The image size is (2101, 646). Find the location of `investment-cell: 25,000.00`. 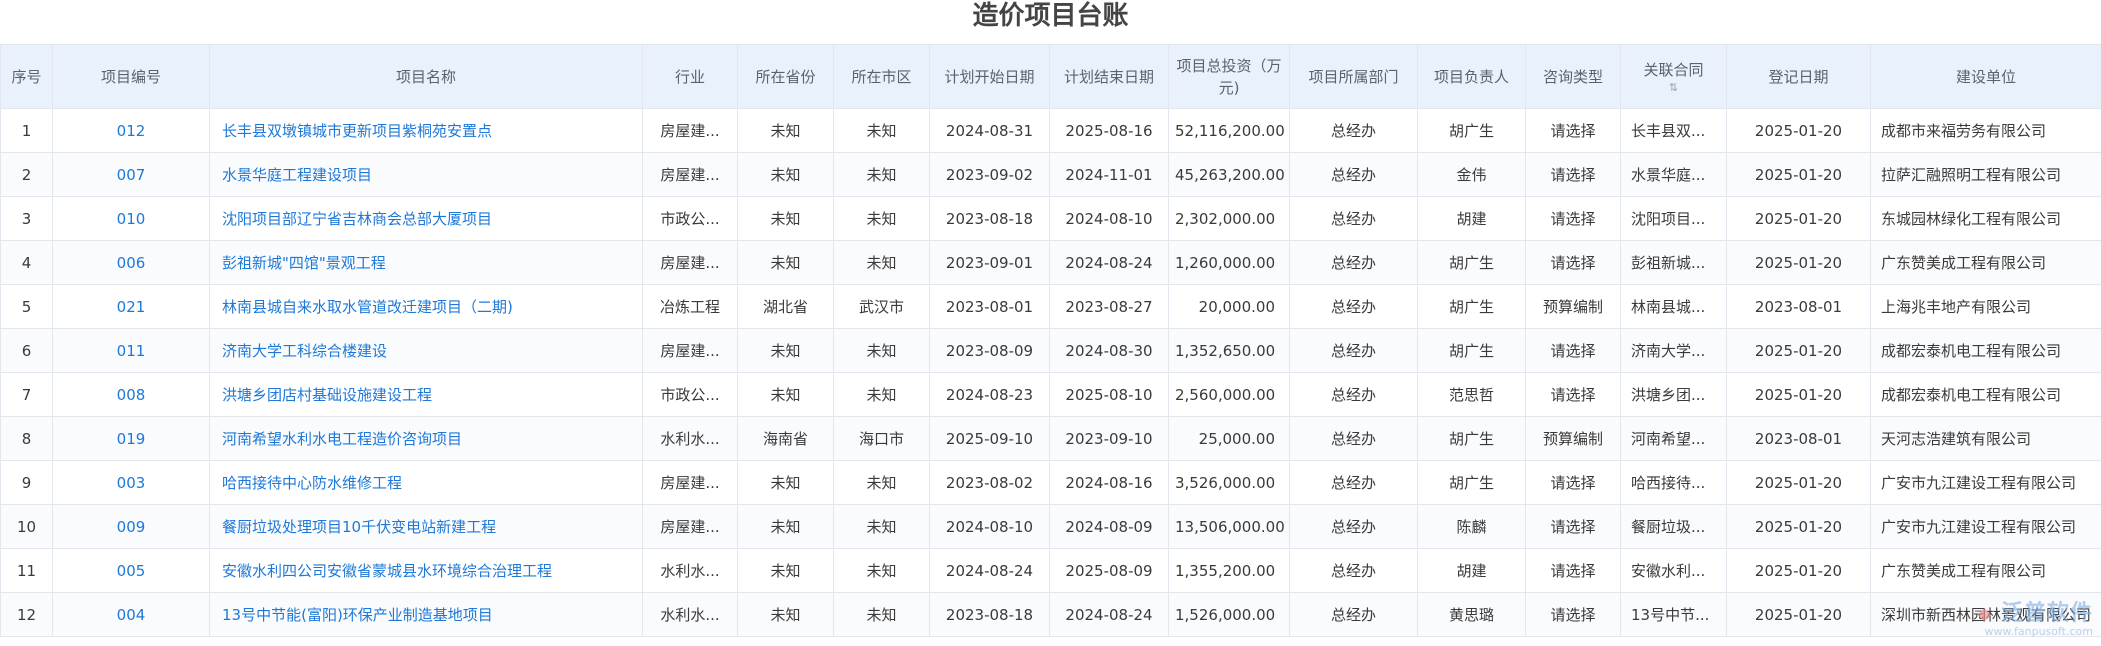

investment-cell: 25,000.00 is located at coordinates (1229, 438).